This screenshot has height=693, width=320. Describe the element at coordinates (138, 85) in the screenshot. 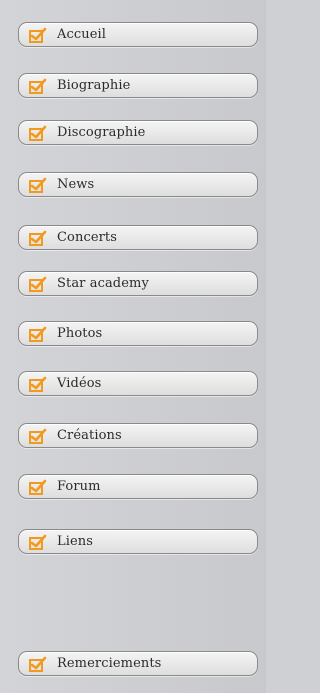

I see `menu-item-biographie: Biographie` at that location.